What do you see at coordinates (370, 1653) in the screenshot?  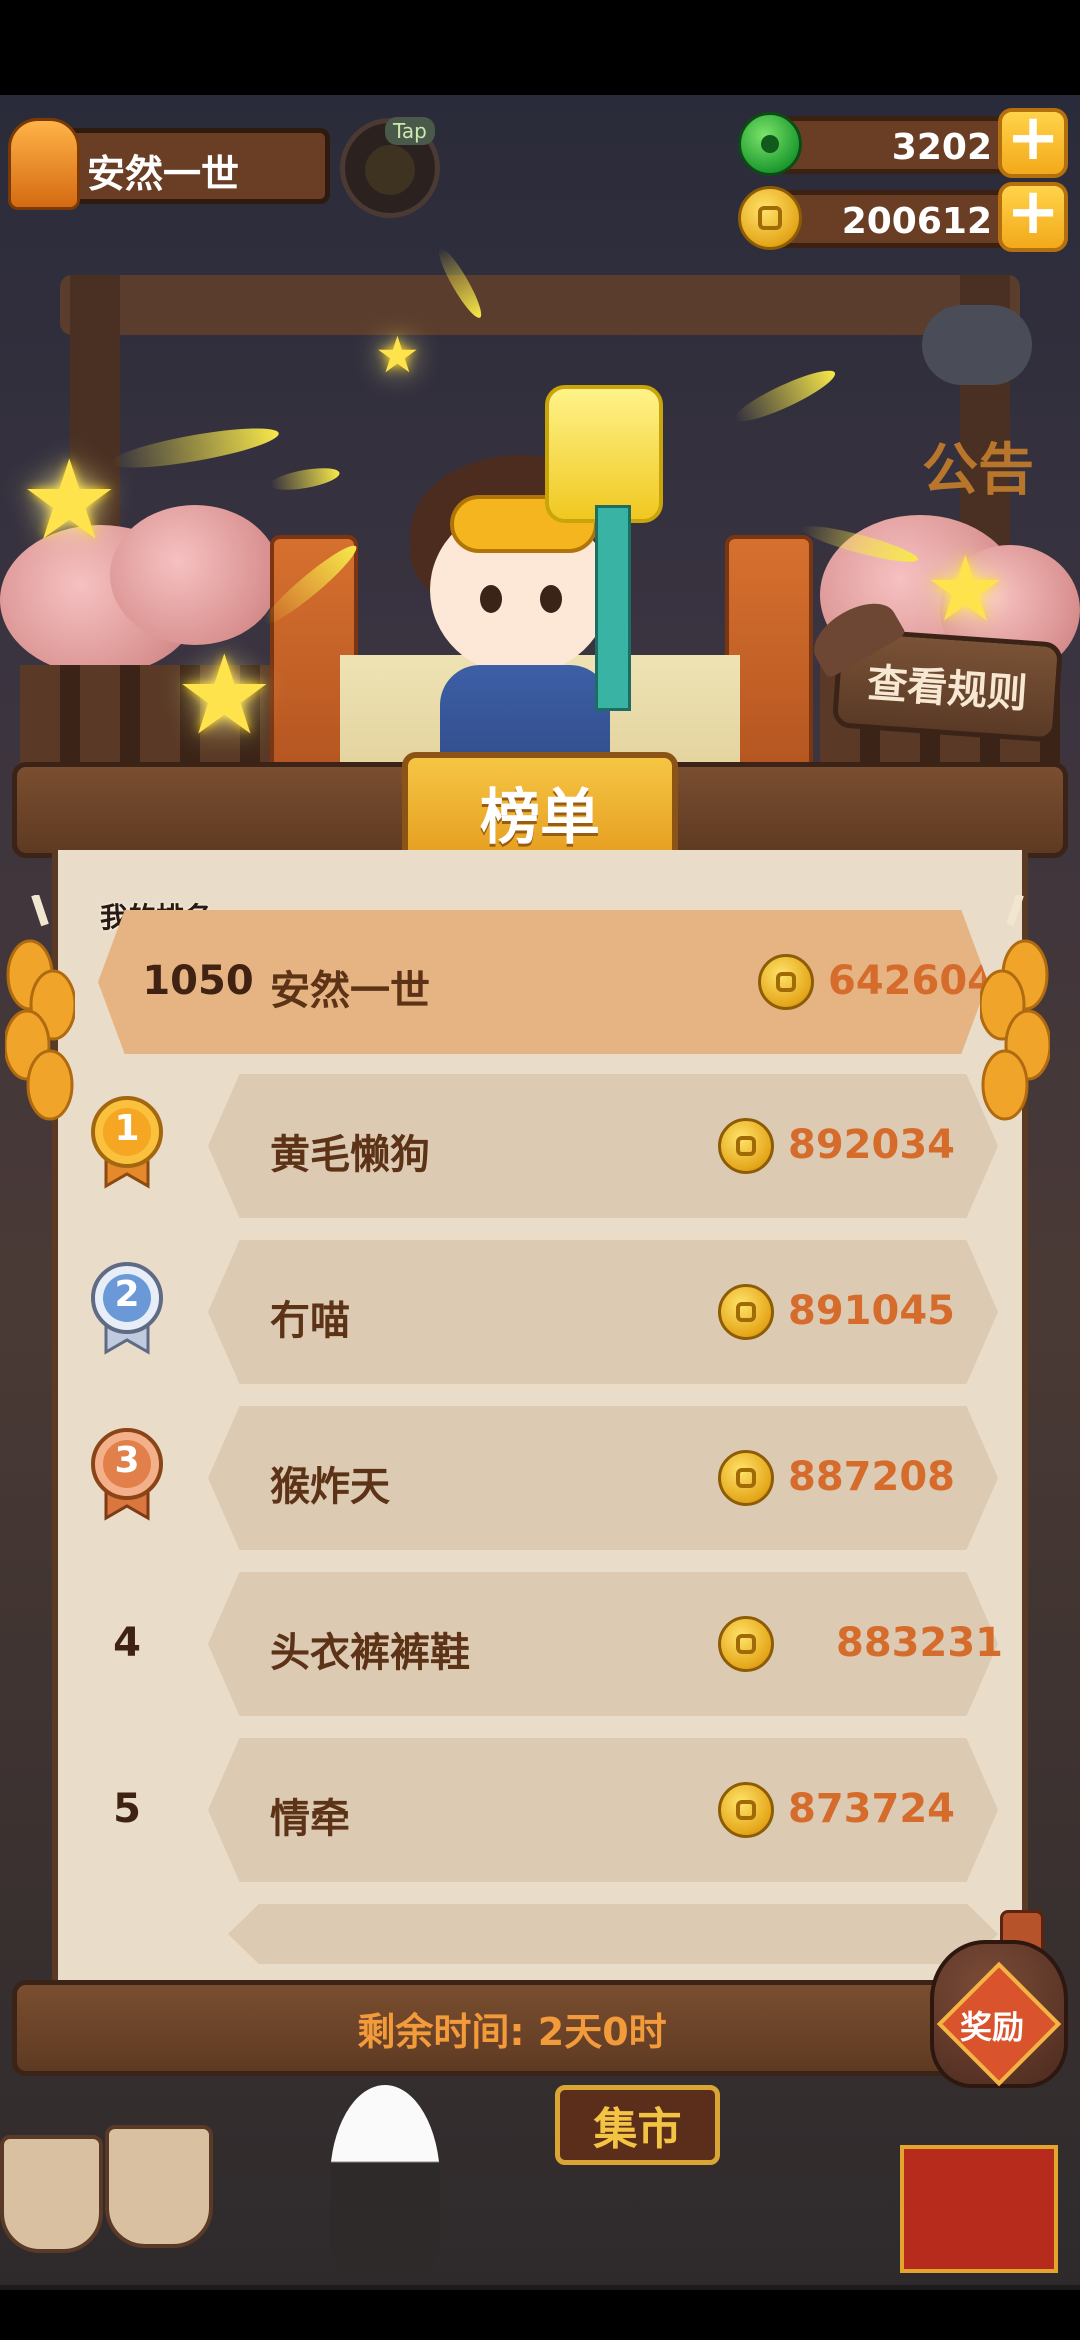 I see `entry-name: 头衣裤裤鞋` at bounding box center [370, 1653].